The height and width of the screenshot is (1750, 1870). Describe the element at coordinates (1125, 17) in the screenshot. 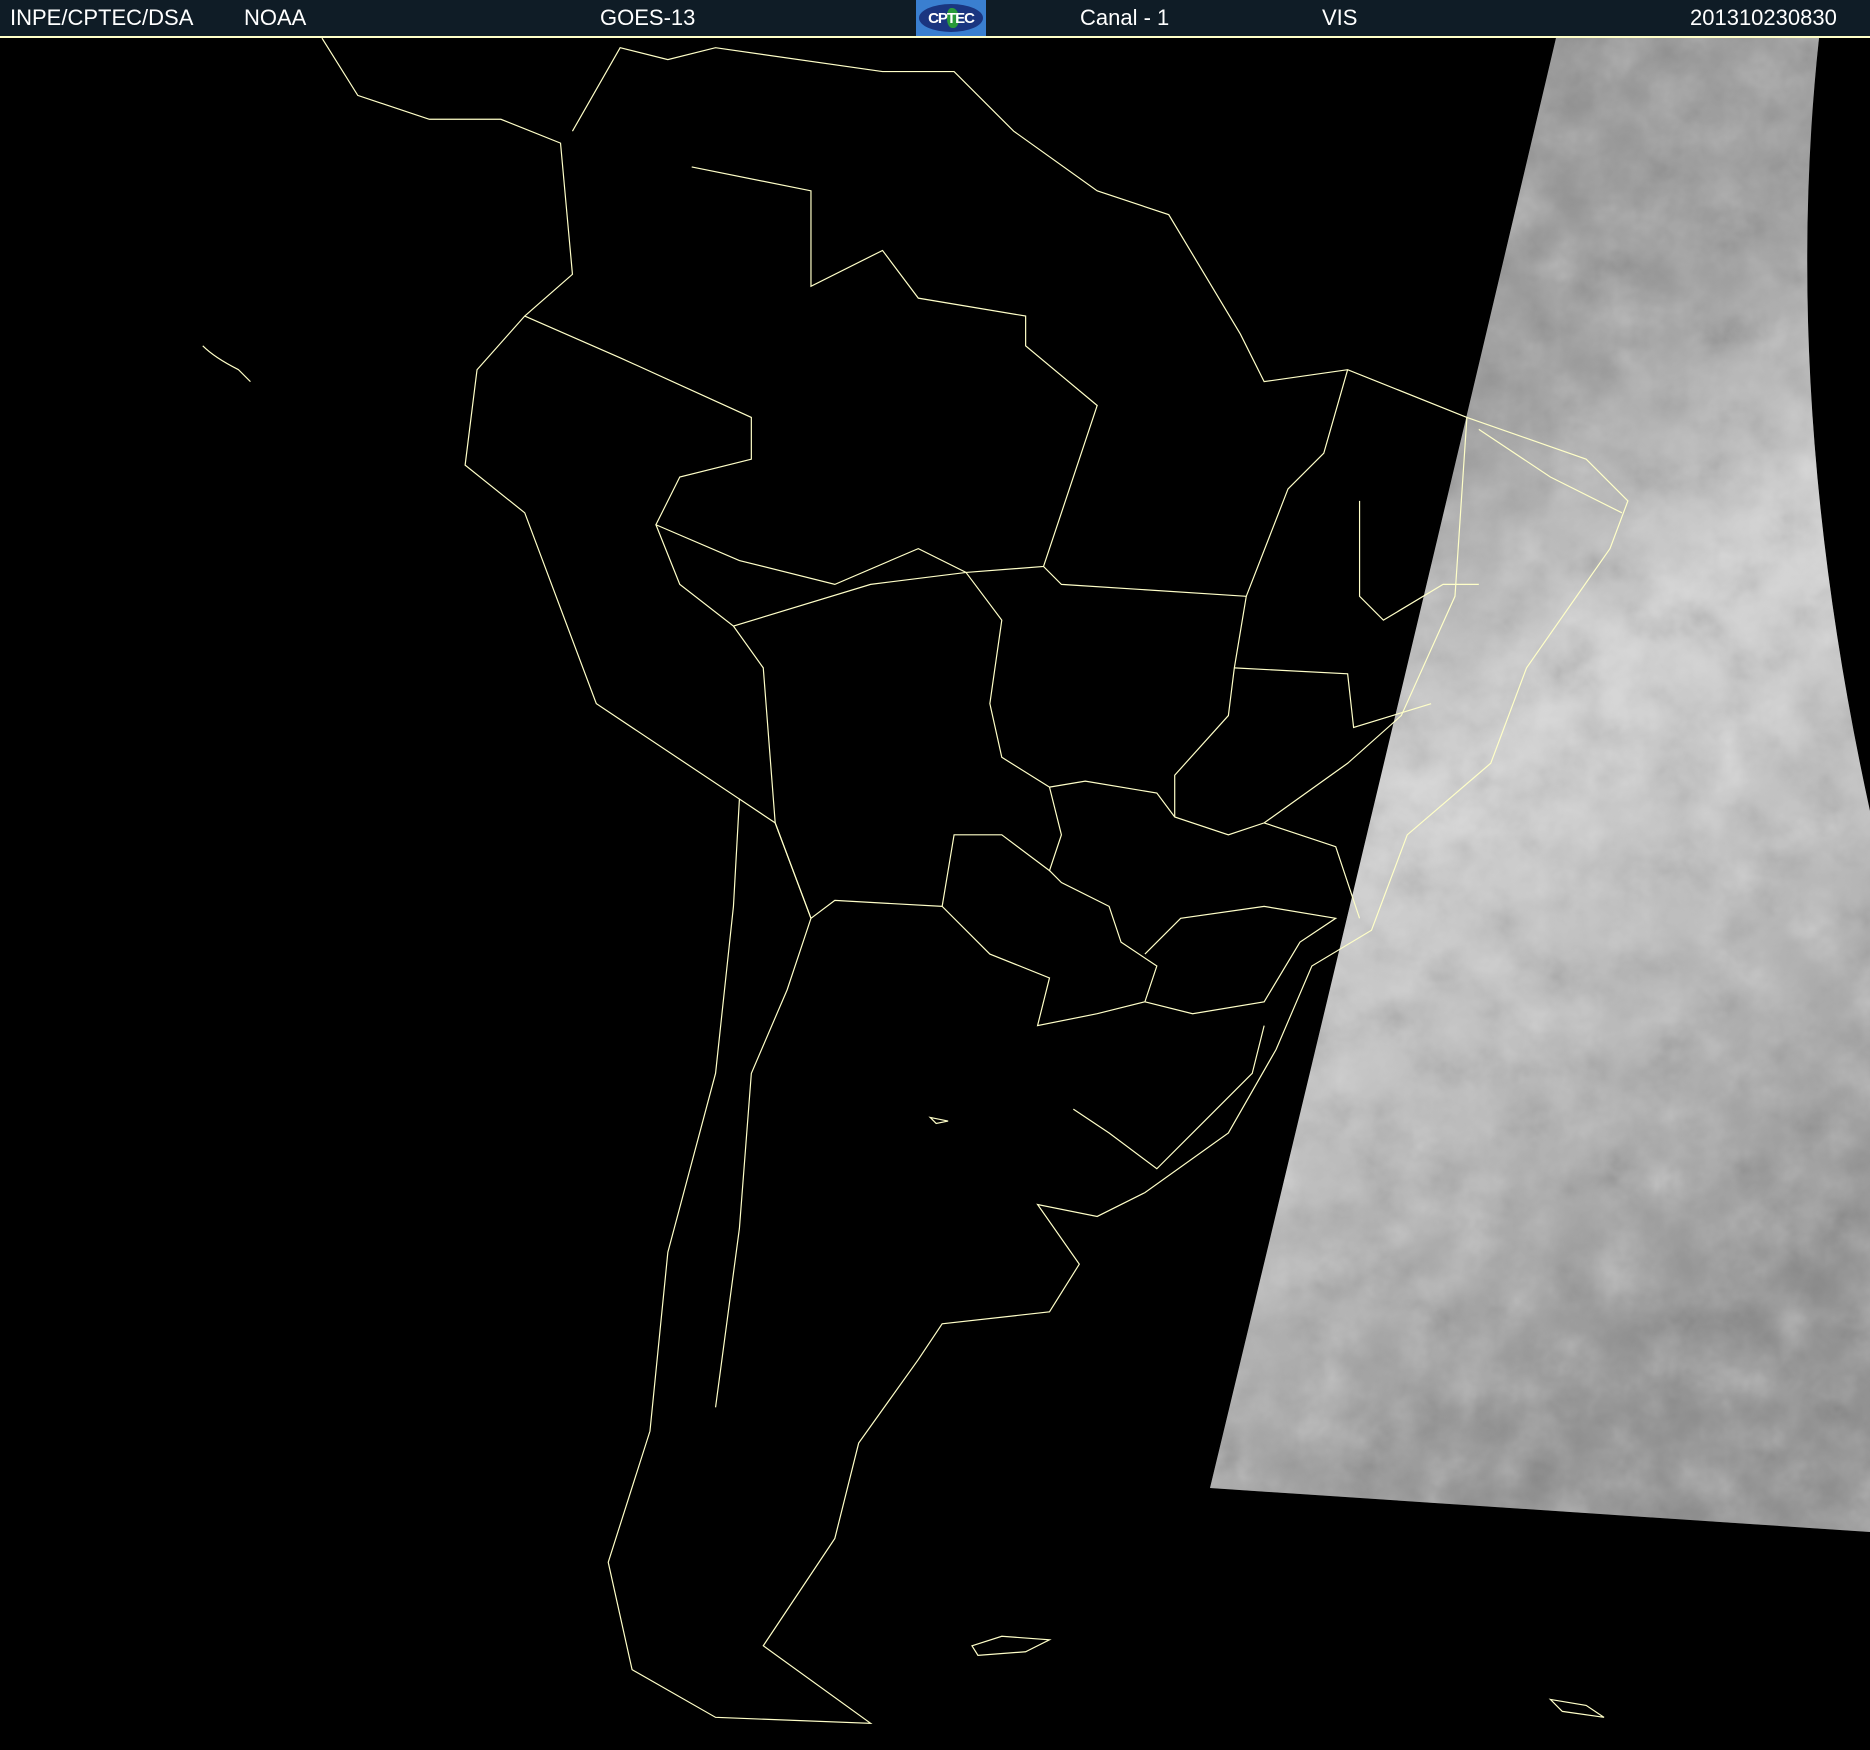

I see `channel-label: Canal - 1` at that location.